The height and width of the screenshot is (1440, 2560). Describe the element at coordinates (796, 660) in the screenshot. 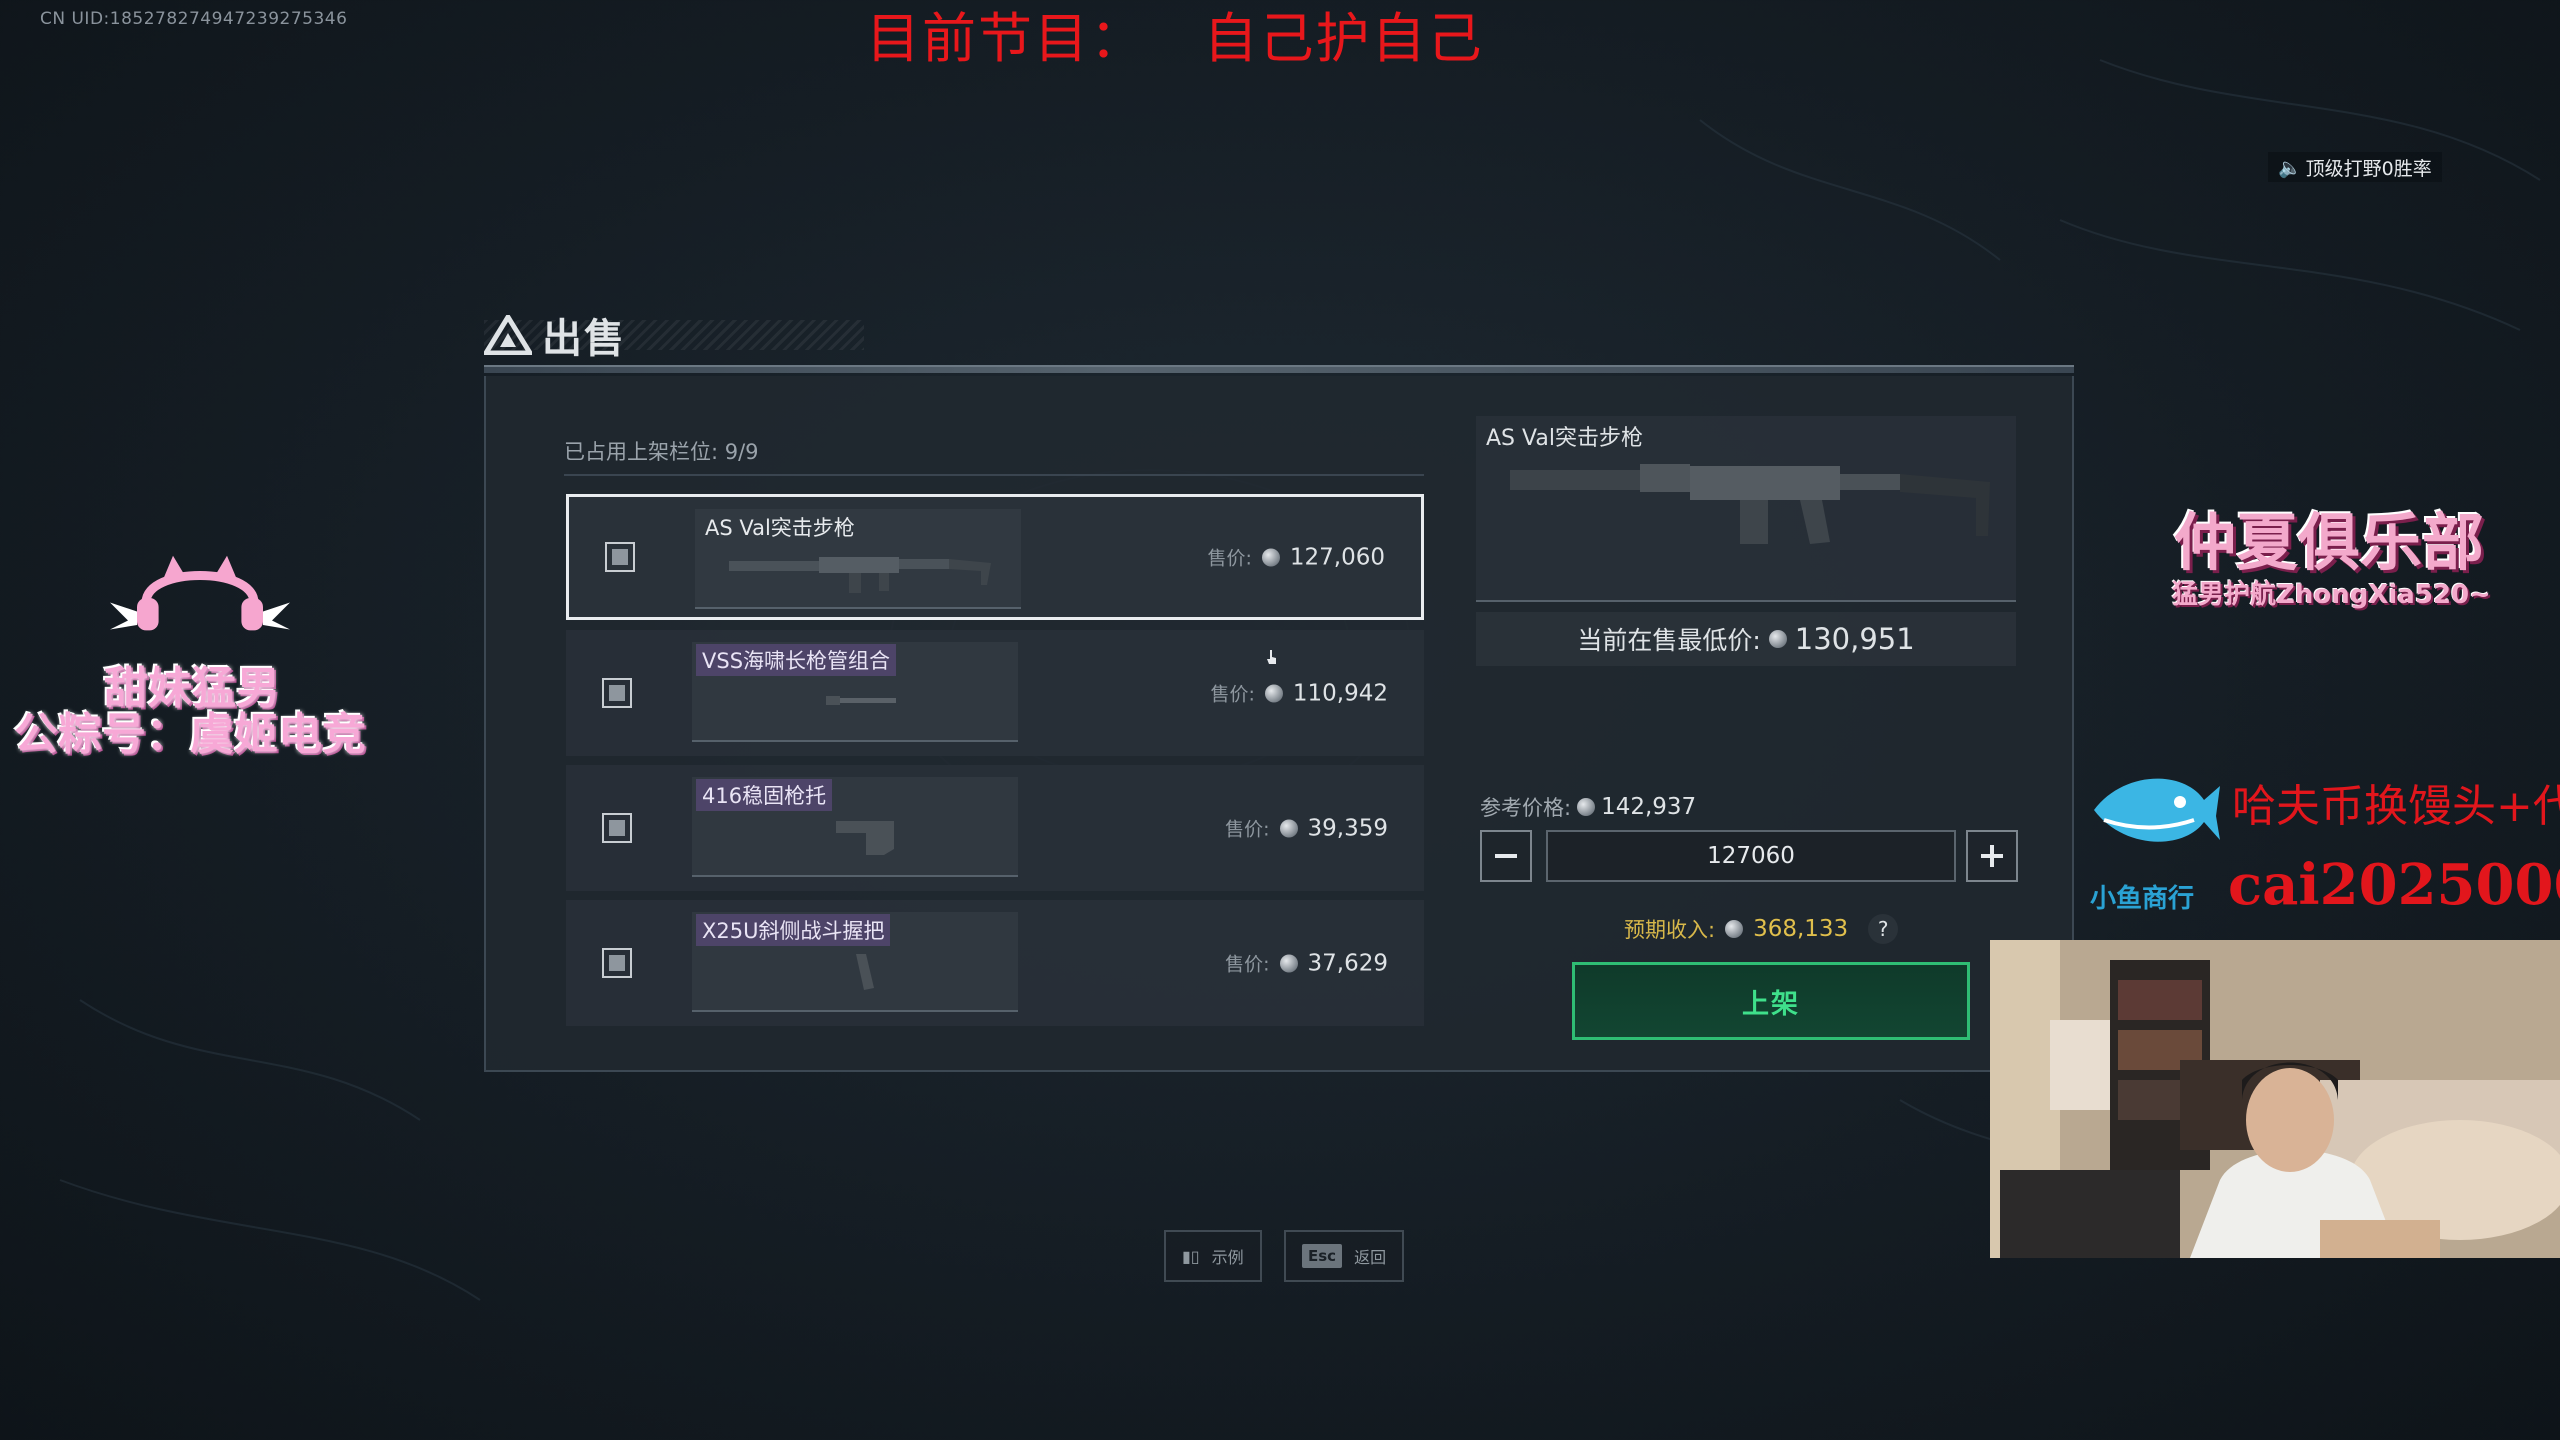

I see `item-name: VSS海啸长枪管组合` at that location.